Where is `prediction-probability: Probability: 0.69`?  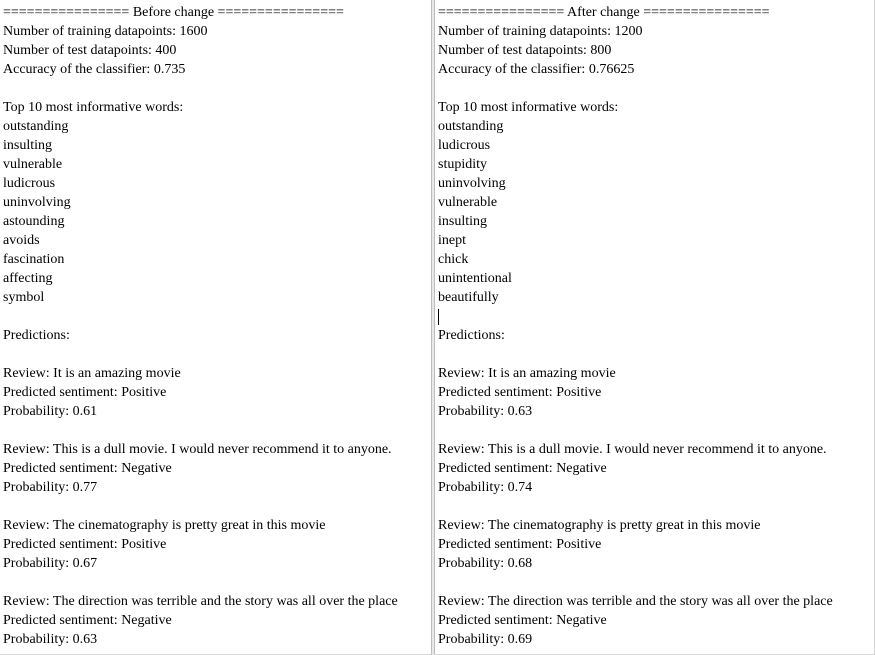
prediction-probability: Probability: 0.69 is located at coordinates (485, 639).